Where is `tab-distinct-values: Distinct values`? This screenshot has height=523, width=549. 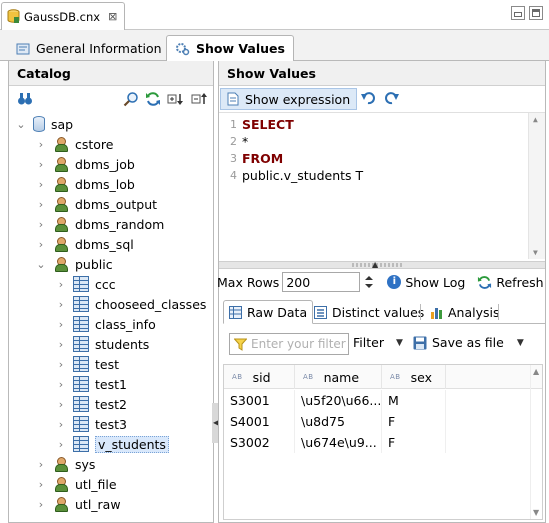
tab-distinct-values: Distinct values is located at coordinates (369, 312).